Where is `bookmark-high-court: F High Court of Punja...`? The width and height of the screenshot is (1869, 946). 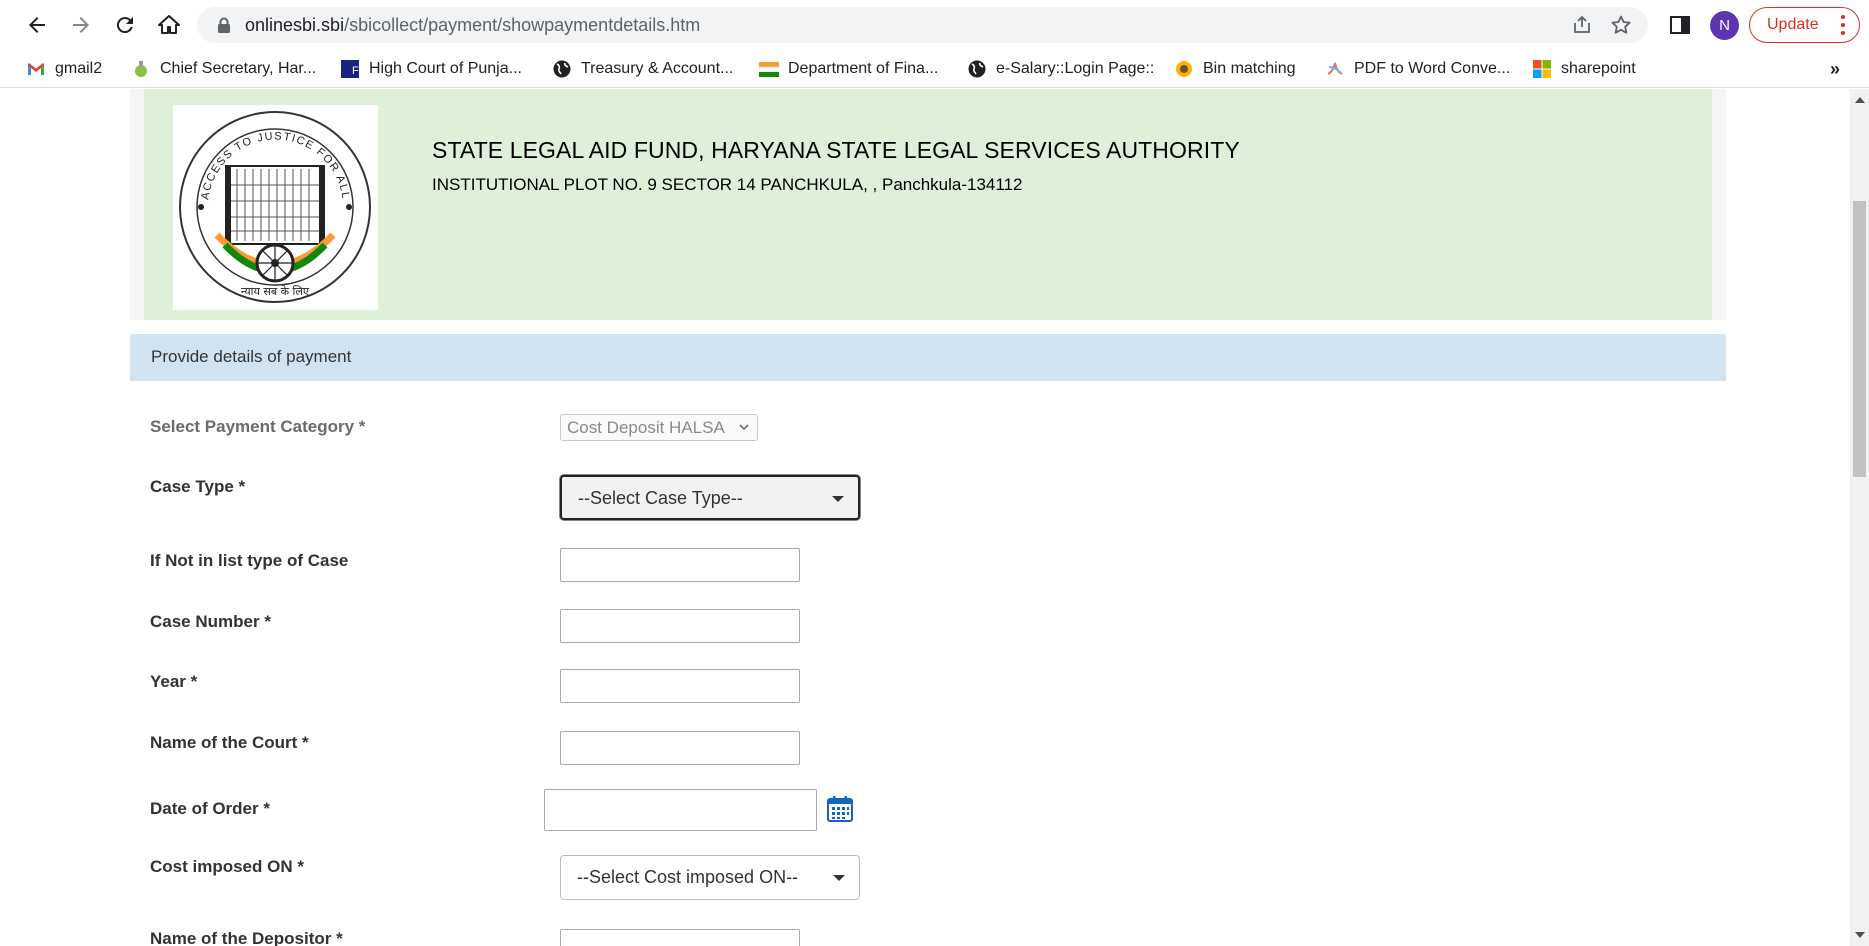 bookmark-high-court: F High Court of Punja... is located at coordinates (431, 69).